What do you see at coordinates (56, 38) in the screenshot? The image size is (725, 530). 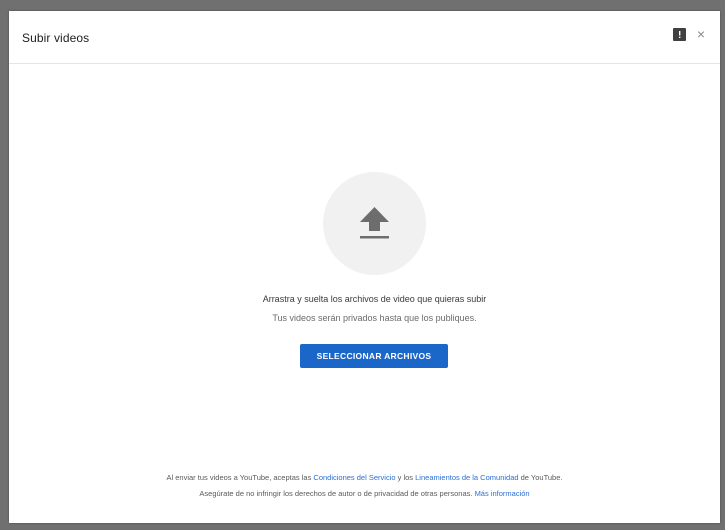 I see `dialog-title: Subir videos` at bounding box center [56, 38].